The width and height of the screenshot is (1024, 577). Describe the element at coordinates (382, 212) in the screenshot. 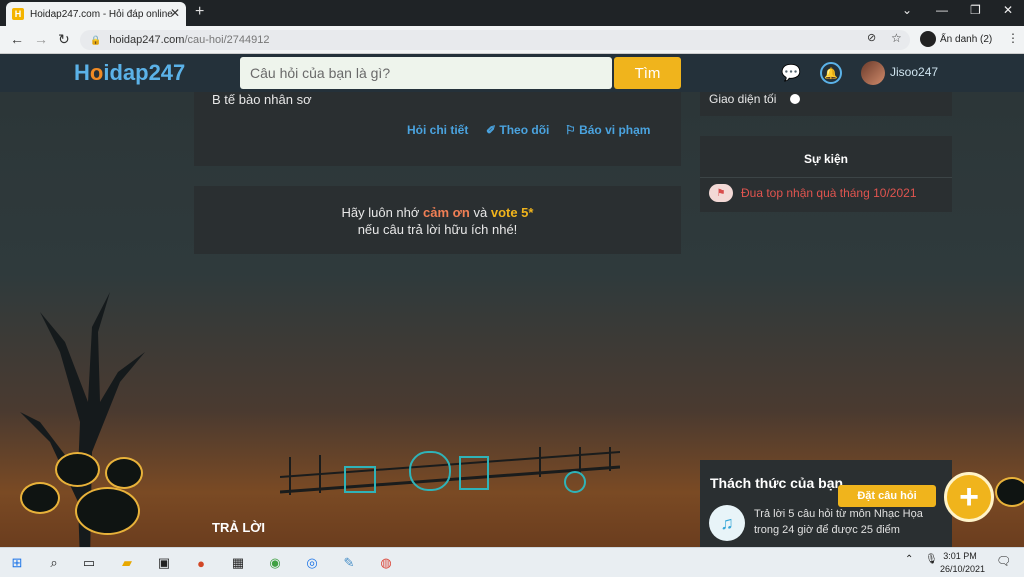

I see `reminder-prefix: Hãy luôn nhớ` at that location.